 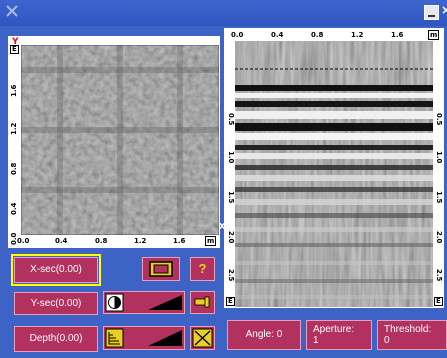 I want to click on aperture-label: Aperture:, so click(x=334, y=329).